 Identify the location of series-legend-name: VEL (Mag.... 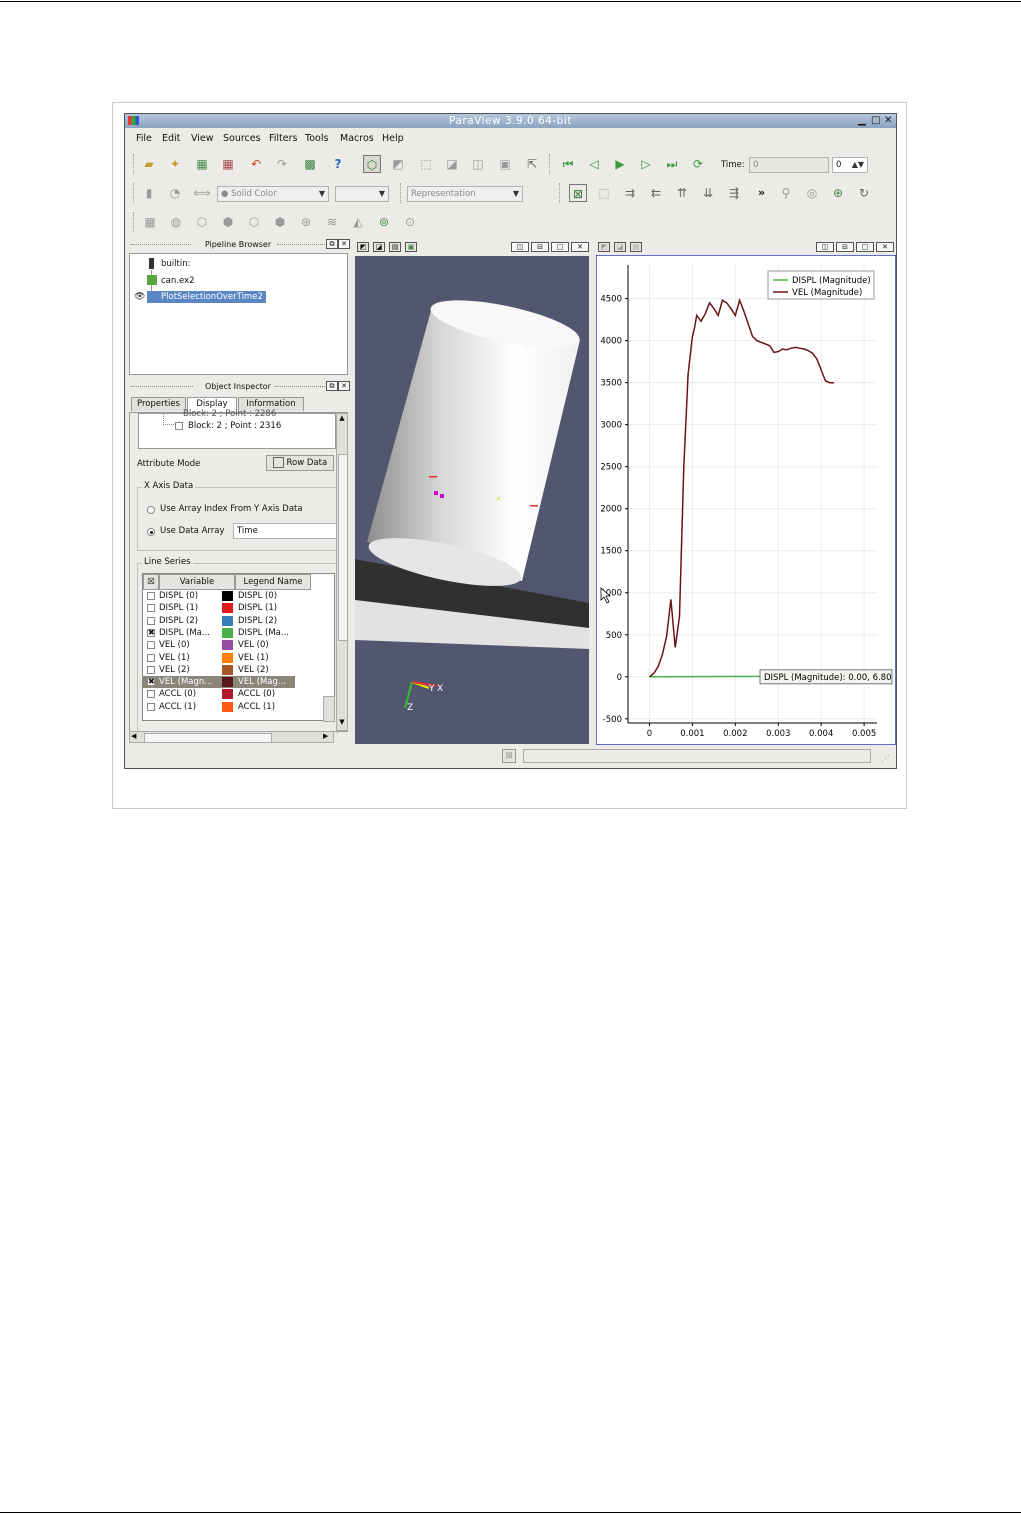
(262, 682).